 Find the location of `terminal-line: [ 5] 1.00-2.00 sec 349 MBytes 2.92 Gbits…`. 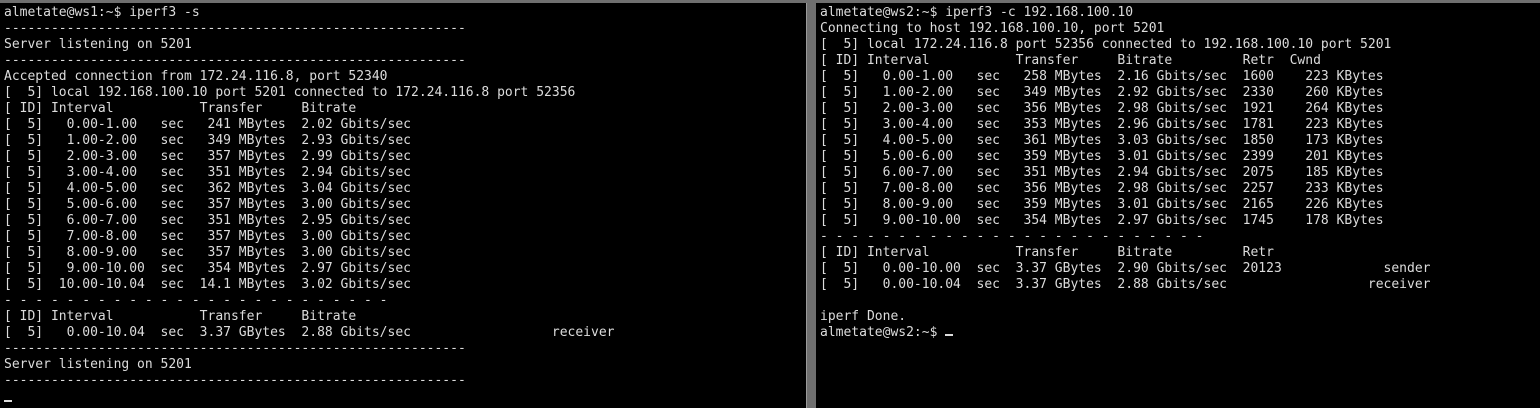

terminal-line: [ 5] 1.00-2.00 sec 349 MBytes 2.92 Gbits… is located at coordinates (1102, 92).